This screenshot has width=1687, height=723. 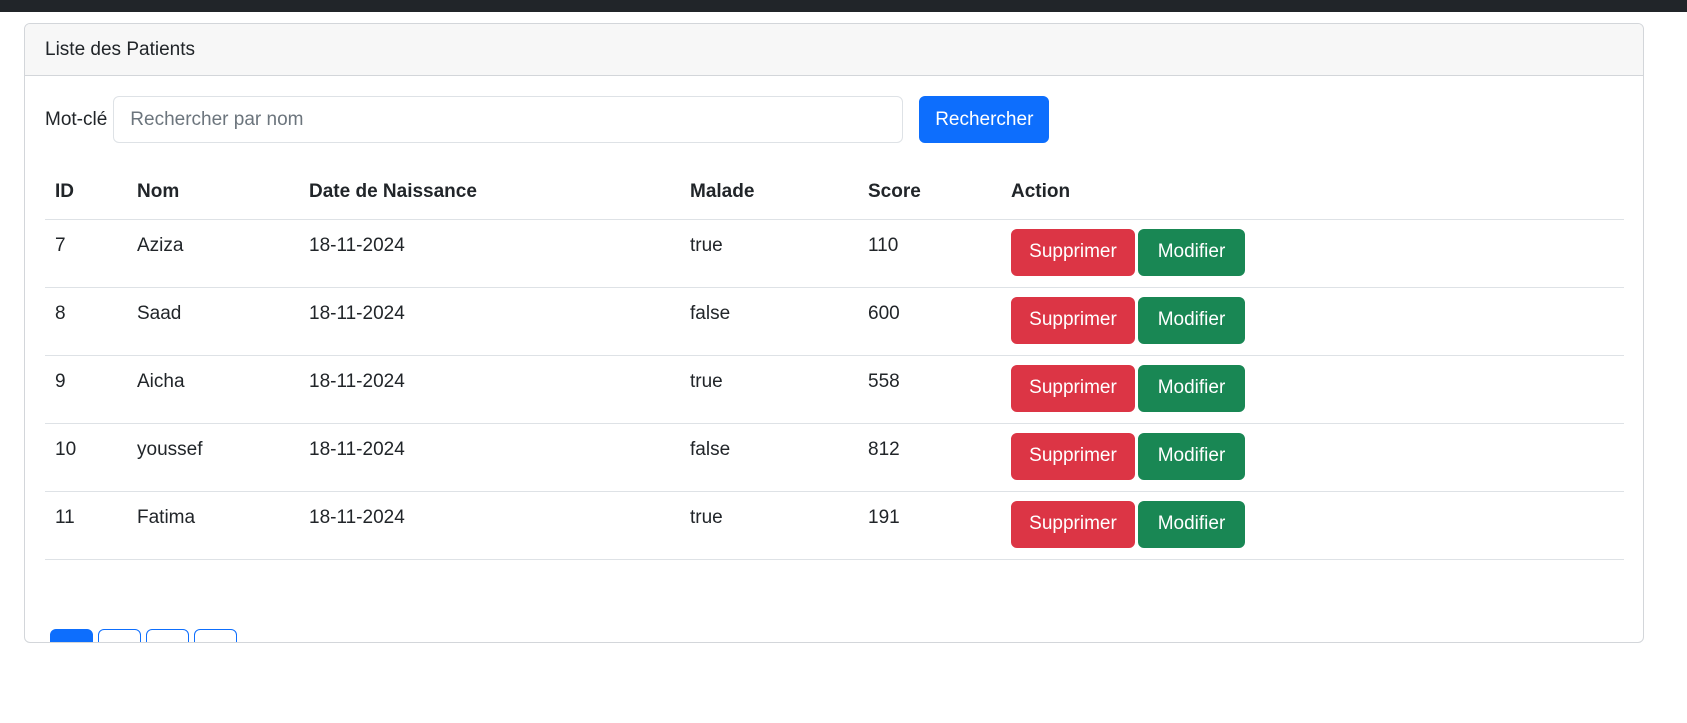 I want to click on cell-nom: Fatima, so click(x=213, y=525).